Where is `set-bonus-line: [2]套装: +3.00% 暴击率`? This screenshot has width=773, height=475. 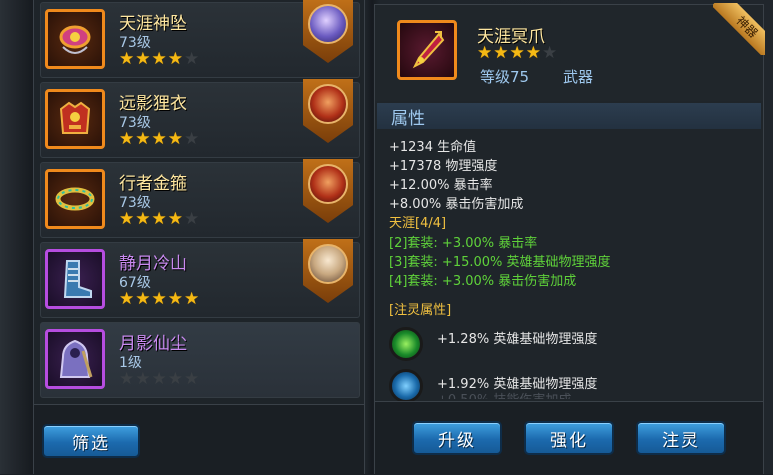
set-bonus-line: [2]套装: +3.00% 暴击率 is located at coordinates (463, 243).